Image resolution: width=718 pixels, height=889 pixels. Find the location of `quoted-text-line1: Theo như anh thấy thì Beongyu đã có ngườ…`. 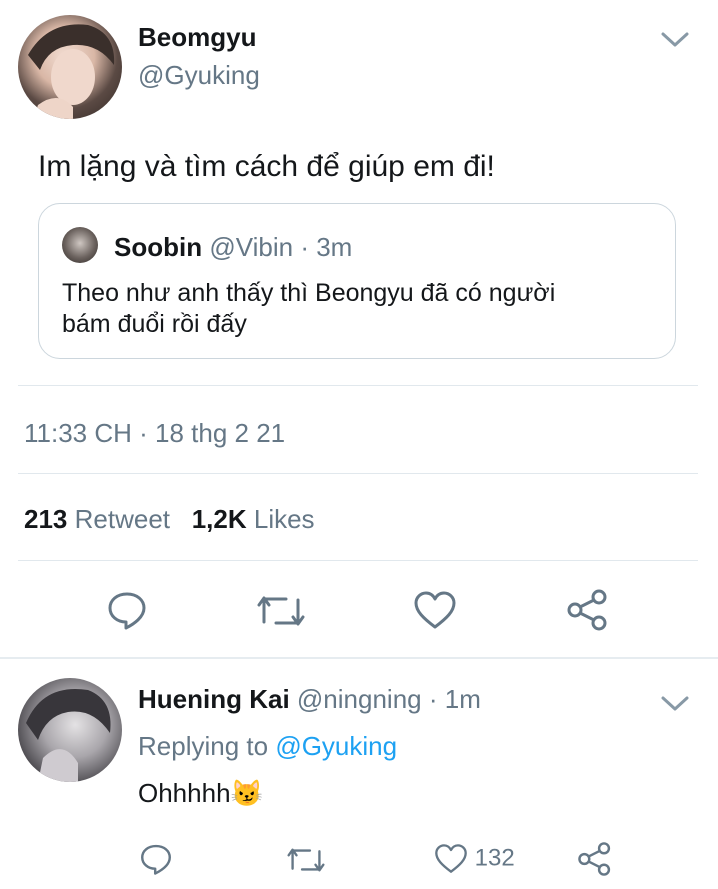

quoted-text-line1: Theo như anh thấy thì Beongyu đã có ngườ… is located at coordinates (309, 293).